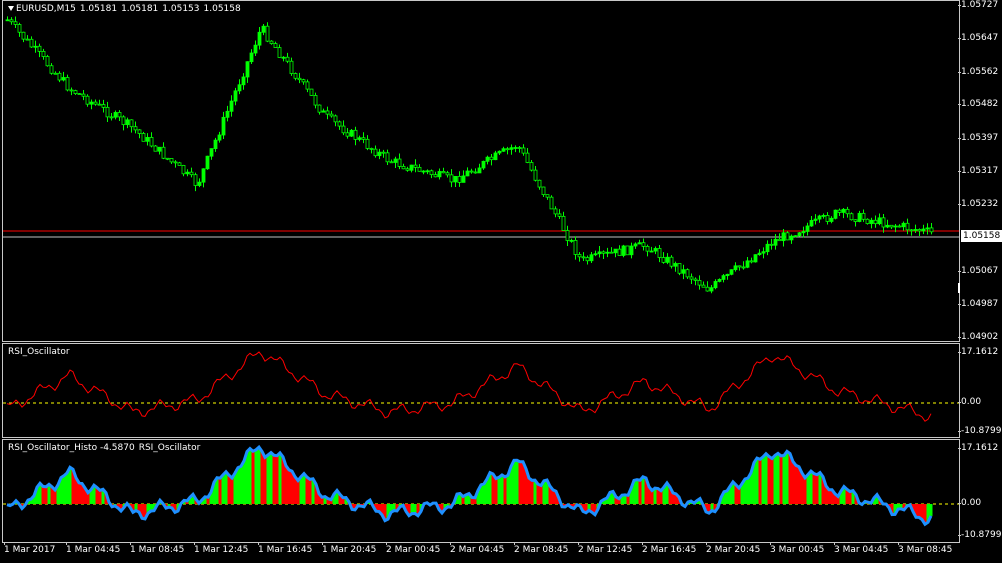 The height and width of the screenshot is (563, 1002). Describe the element at coordinates (39, 352) in the screenshot. I see `rsi-pane-title: RSI_Oscillator` at that location.